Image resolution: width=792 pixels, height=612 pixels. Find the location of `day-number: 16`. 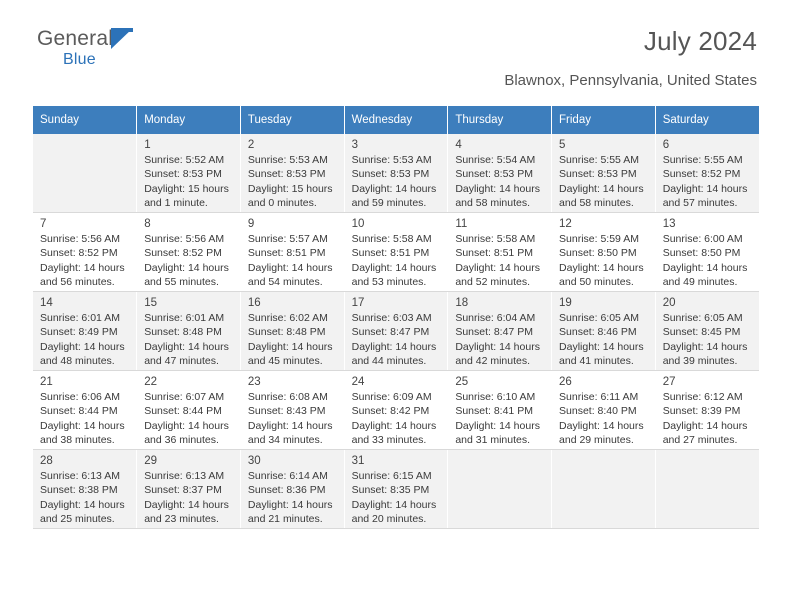

day-number: 16 is located at coordinates (254, 303).